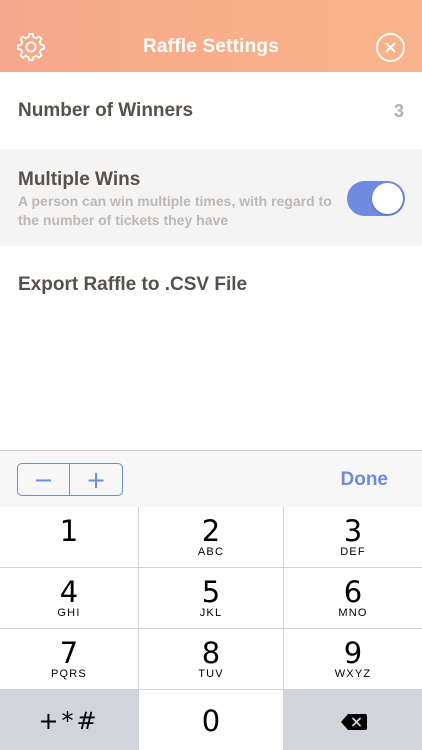  I want to click on export-csv-row: Export Raffle to .CSV File, so click(211, 285).